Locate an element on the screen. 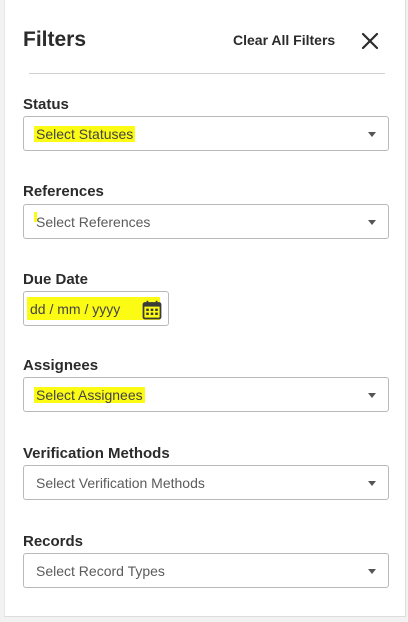 Image resolution: width=408 pixels, height=622 pixels. due-date-input: dd / mm / yyyy is located at coordinates (96, 308).